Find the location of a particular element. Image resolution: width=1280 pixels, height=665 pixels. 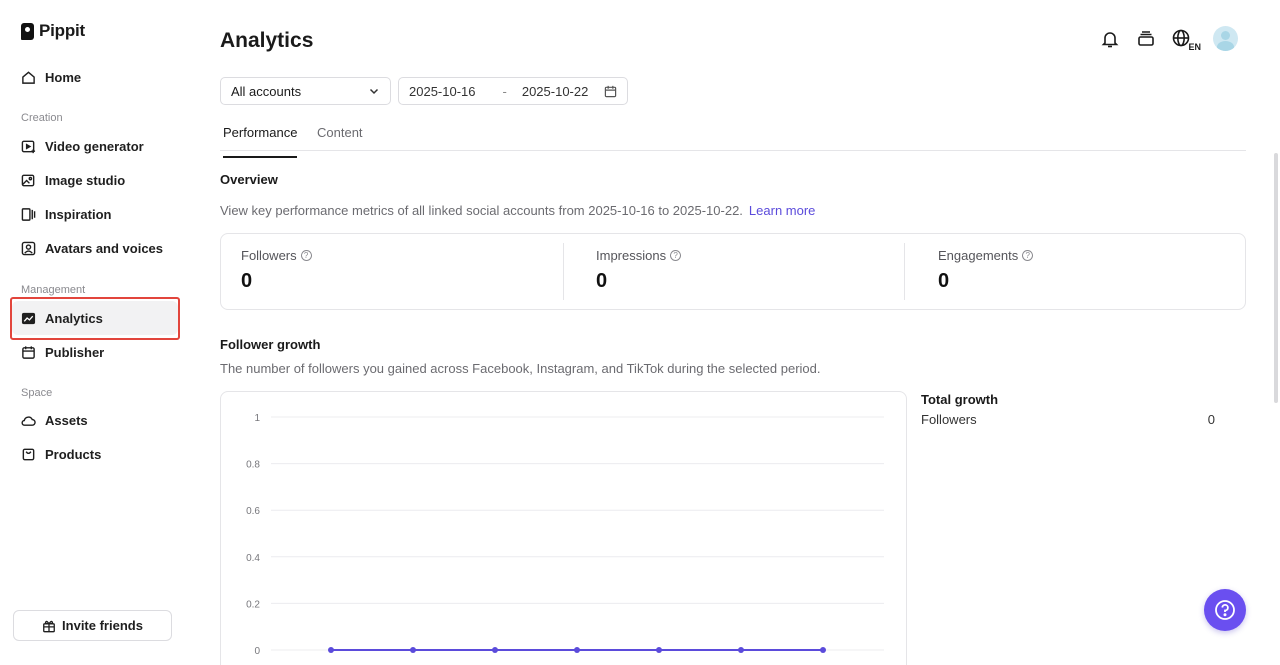

home-icon is located at coordinates (28, 77).